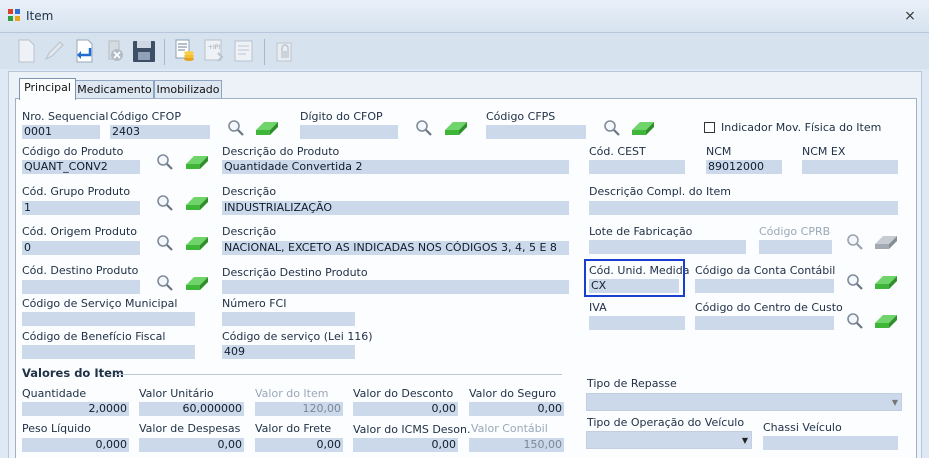 The height and width of the screenshot is (458, 929). What do you see at coordinates (249, 191) in the screenshot?
I see `descricao-grupo-label: Descrição` at bounding box center [249, 191].